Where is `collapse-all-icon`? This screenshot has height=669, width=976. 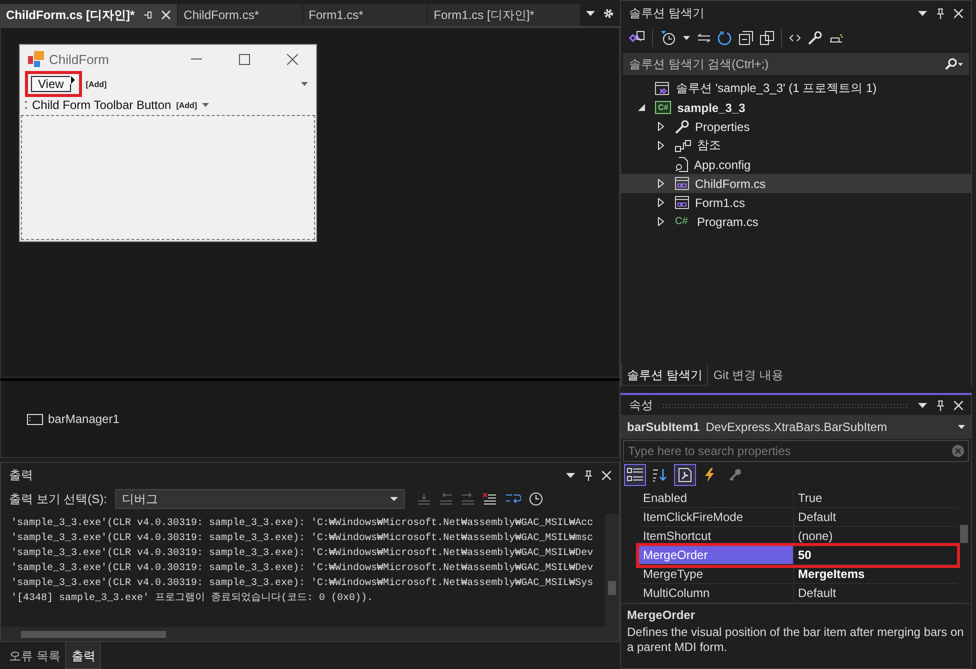
collapse-all-icon is located at coordinates (746, 38).